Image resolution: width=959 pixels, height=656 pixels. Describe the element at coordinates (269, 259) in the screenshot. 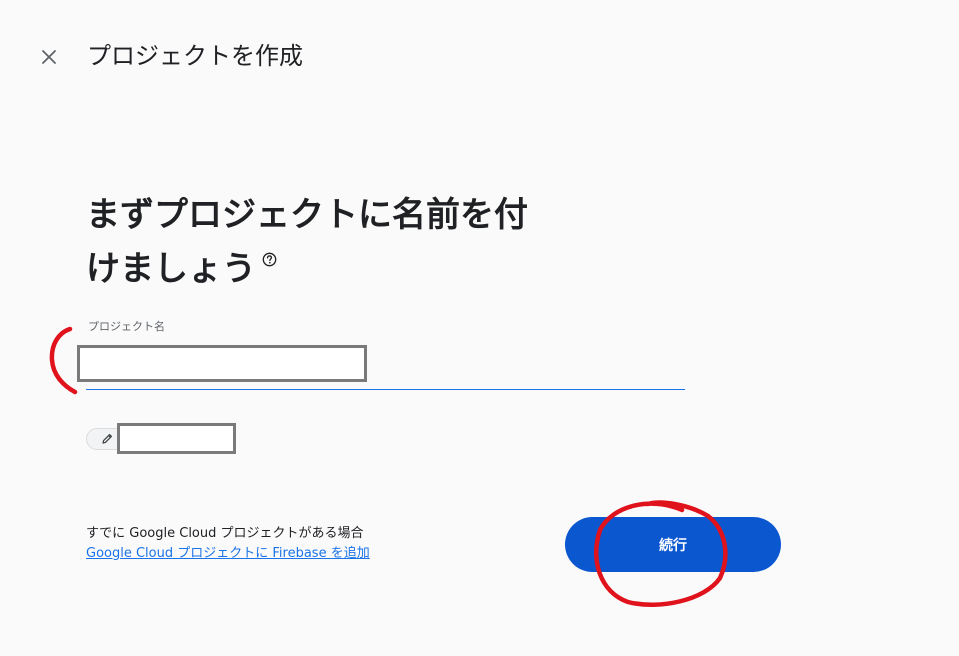

I see `help-circle-icon` at that location.